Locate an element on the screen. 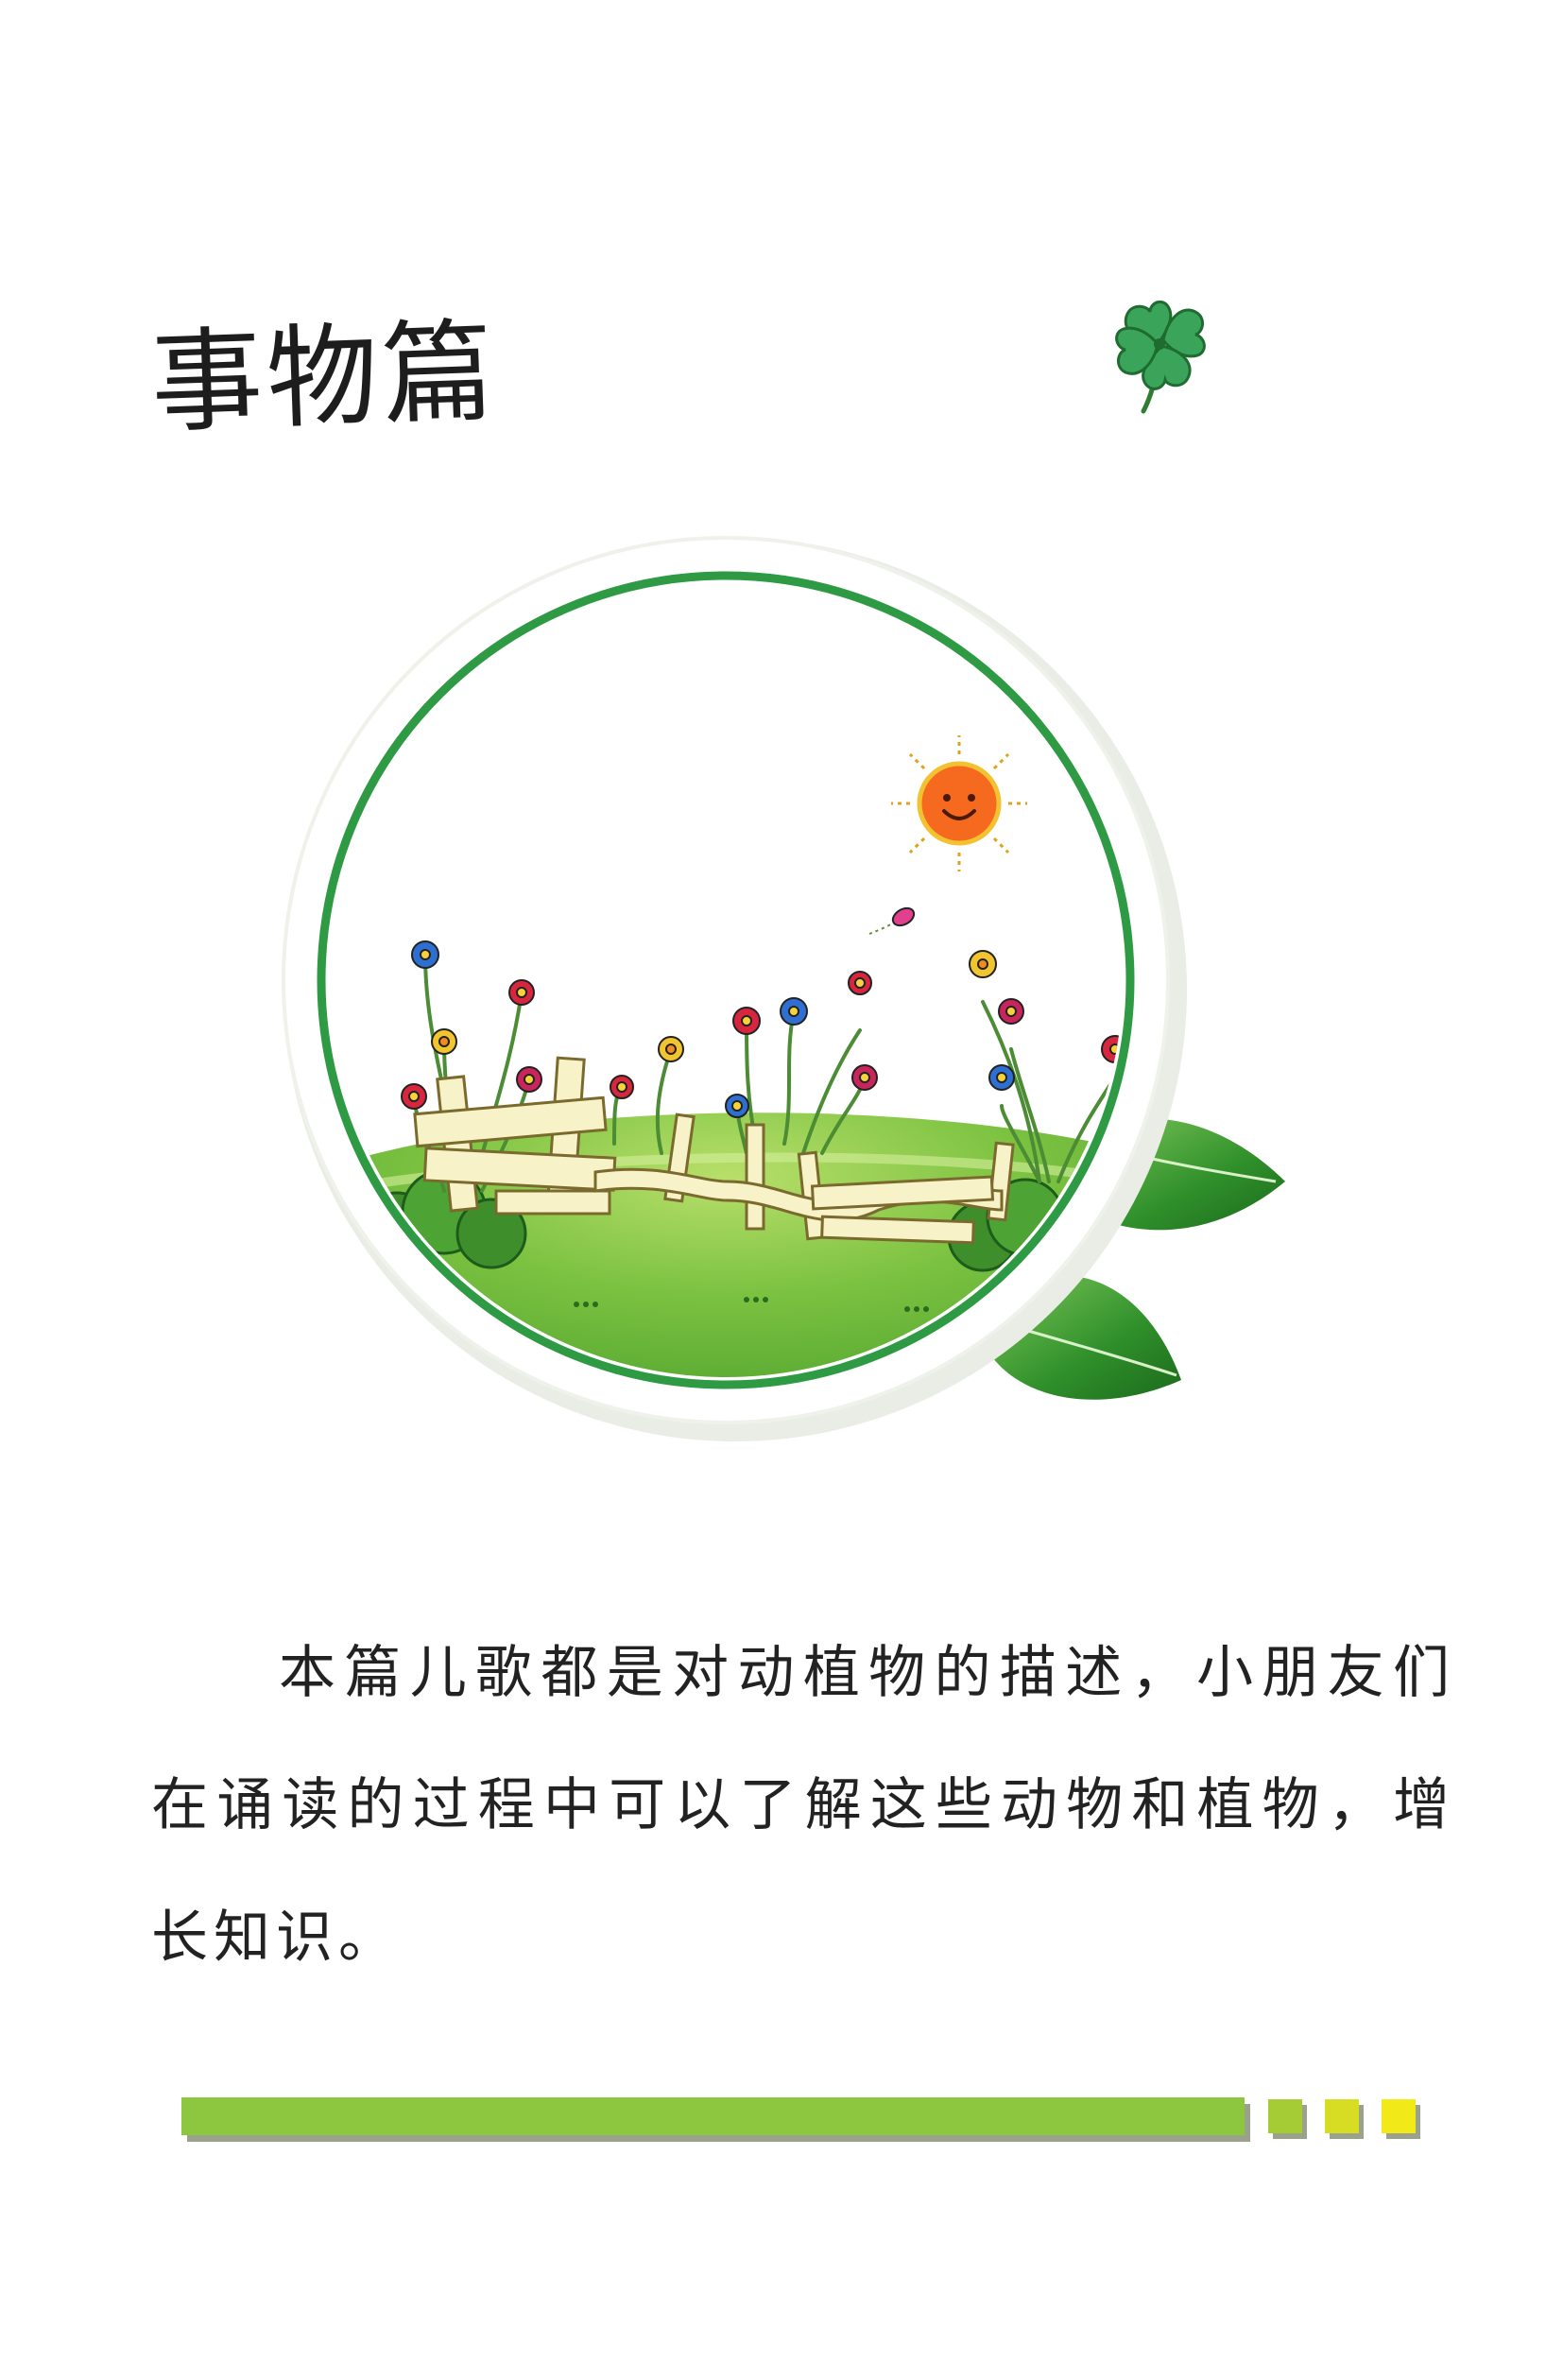 Image resolution: width=1563 pixels, height=2380 pixels. green-bar is located at coordinates (713, 2116).